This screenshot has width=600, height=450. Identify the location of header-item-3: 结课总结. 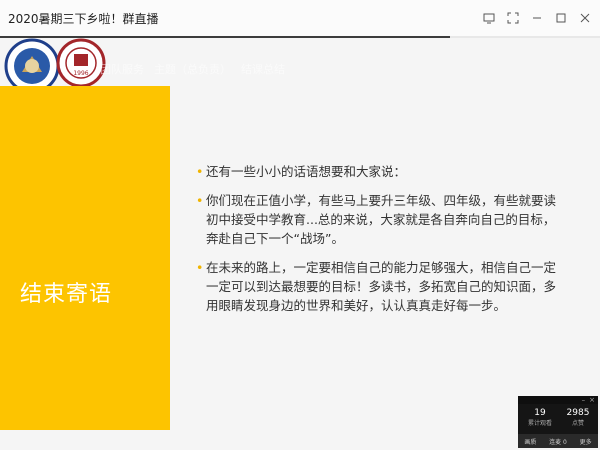
(263, 69).